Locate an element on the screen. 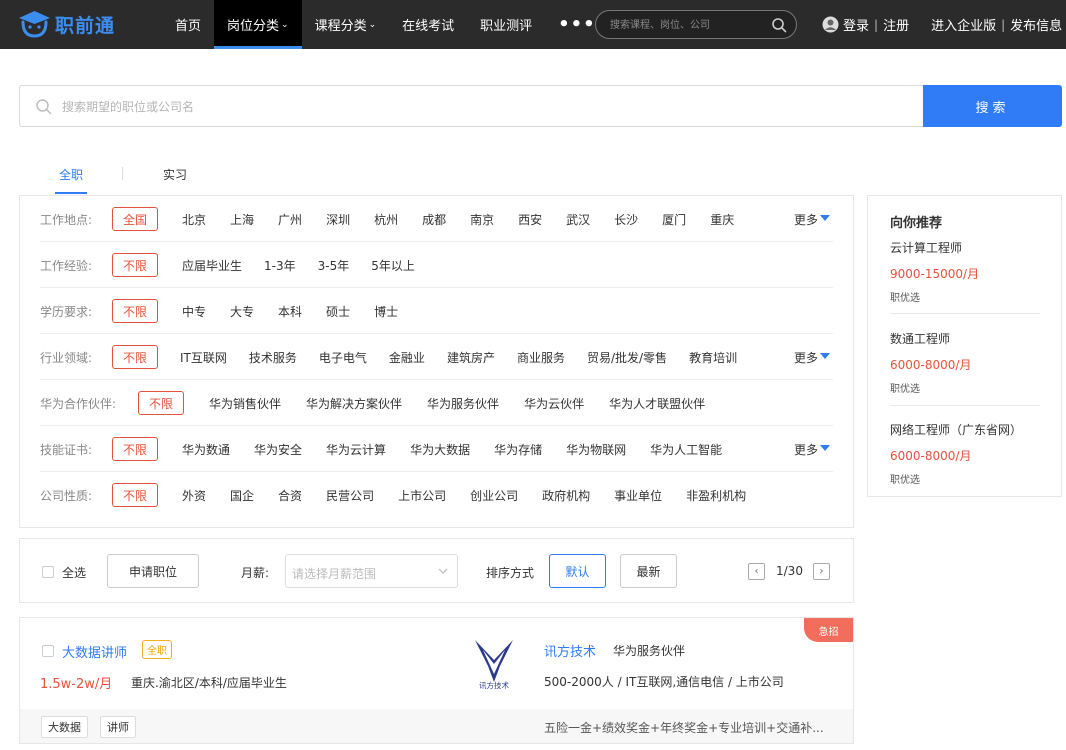 The image size is (1066, 750). filter-option: 大专 is located at coordinates (242, 311).